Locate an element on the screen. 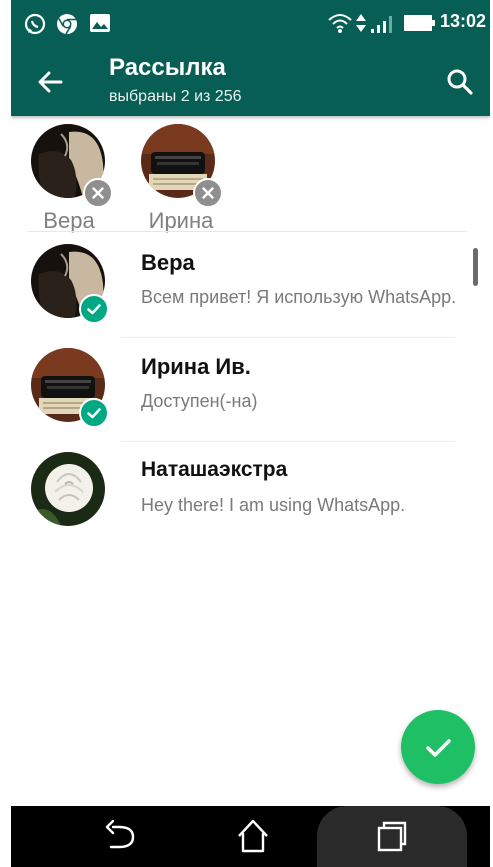 The height and width of the screenshot is (867, 493). recents-icon is located at coordinates (392, 836).